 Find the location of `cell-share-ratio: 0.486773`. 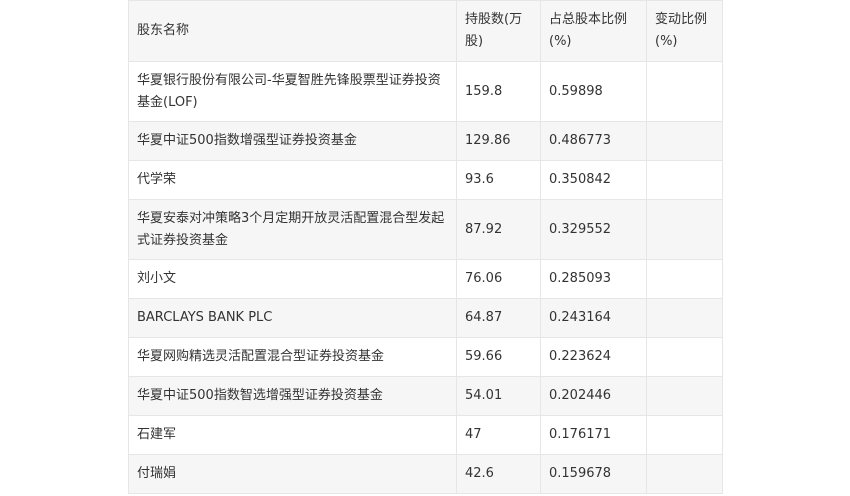

cell-share-ratio: 0.486773 is located at coordinates (593, 141).